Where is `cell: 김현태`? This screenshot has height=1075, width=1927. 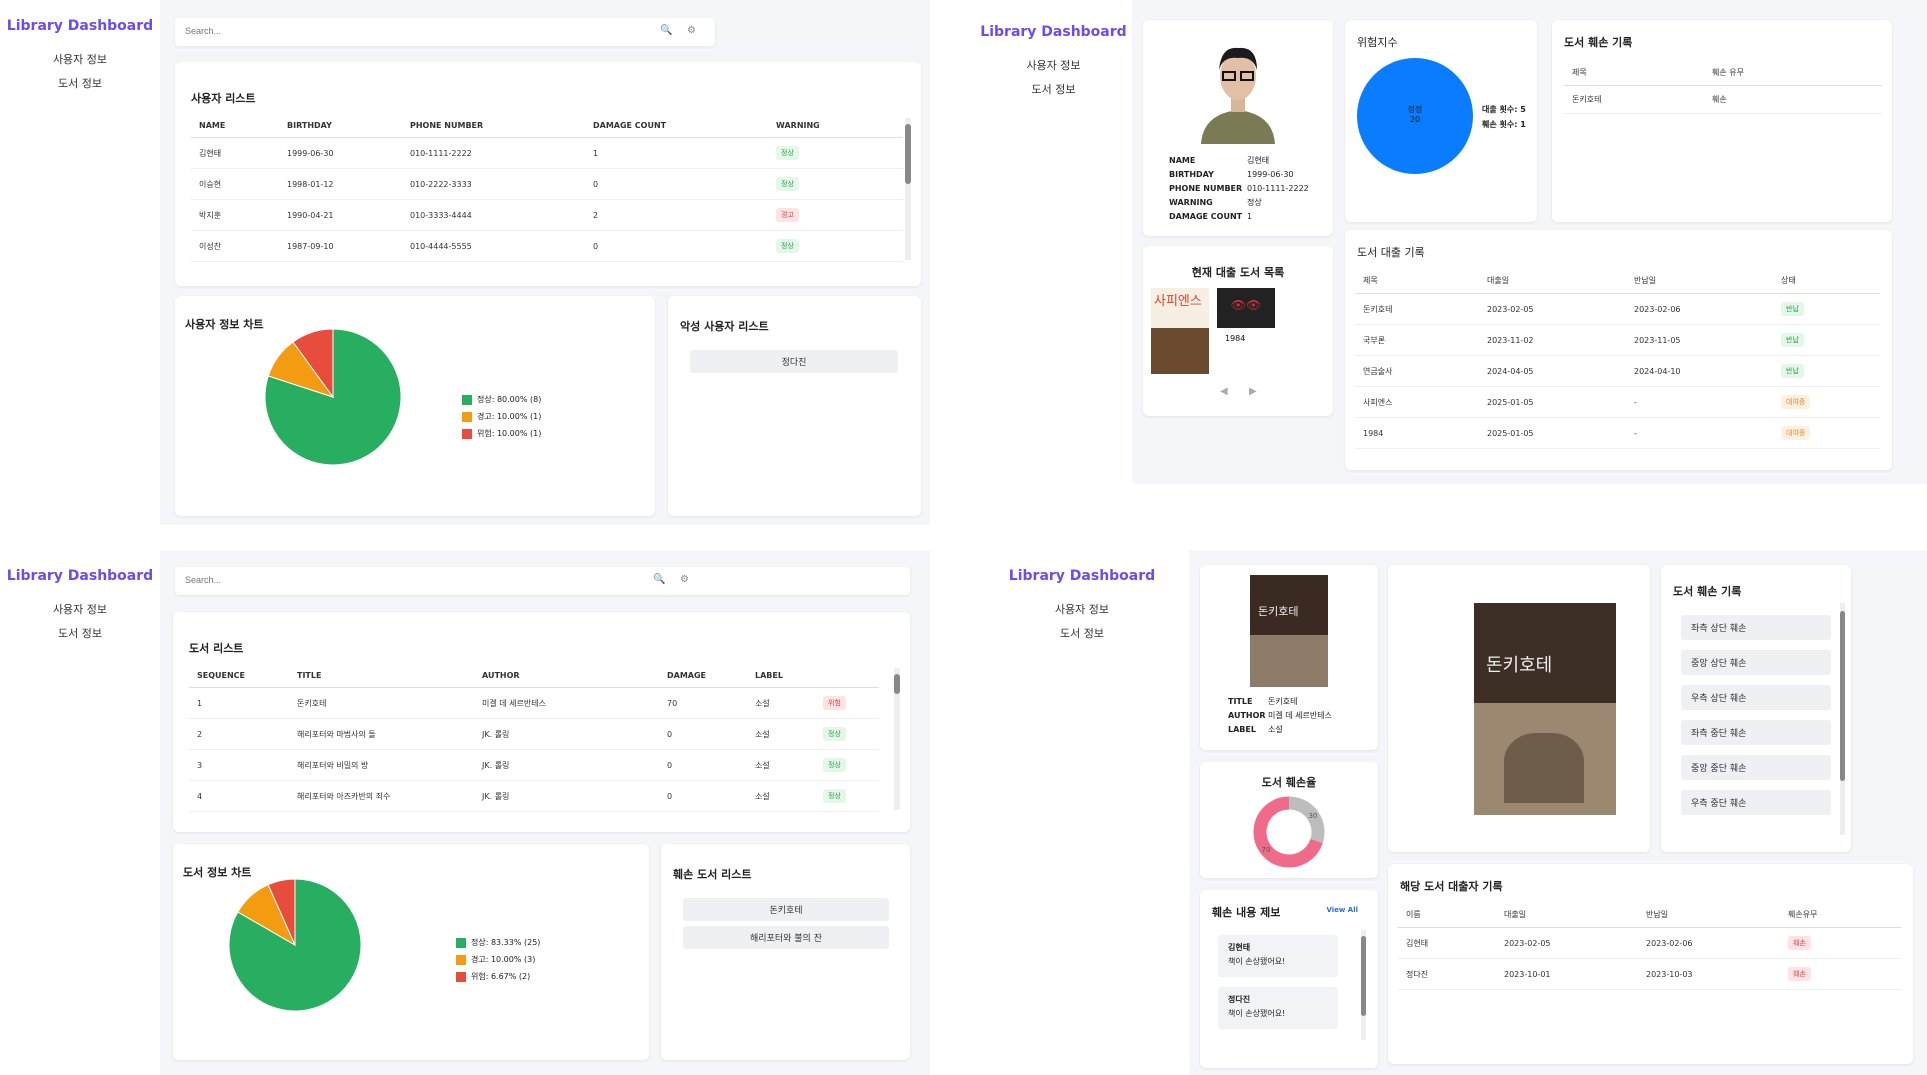
cell: 김현태 is located at coordinates (1447, 943).